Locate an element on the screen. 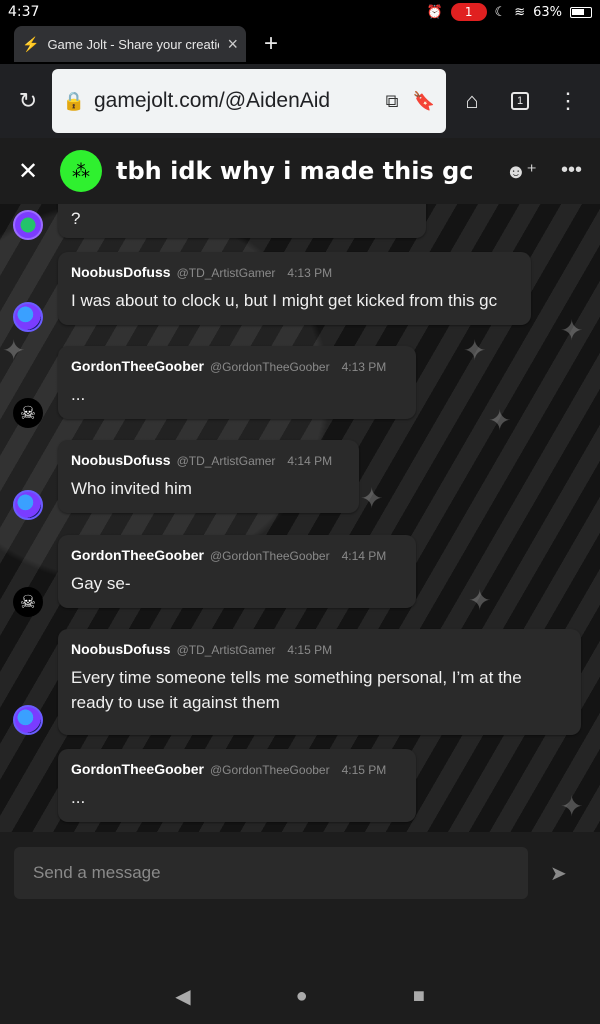 This screenshot has width=600, height=1024. message-composer: ➤ is located at coordinates (300, 873).